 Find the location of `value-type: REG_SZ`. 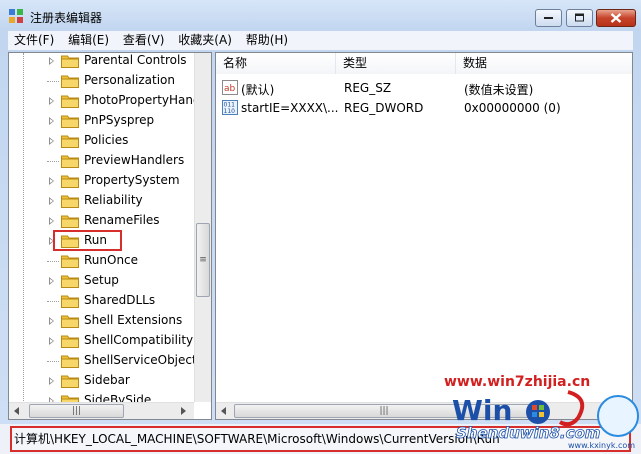

value-type: REG_SZ is located at coordinates (368, 88).